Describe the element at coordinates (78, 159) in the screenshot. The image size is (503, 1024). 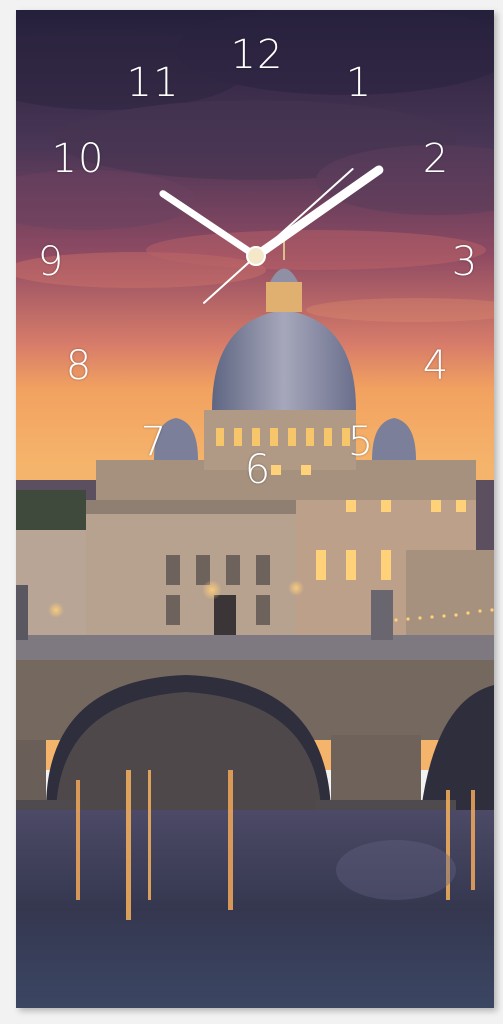
I see `numeral-10: 10` at that location.